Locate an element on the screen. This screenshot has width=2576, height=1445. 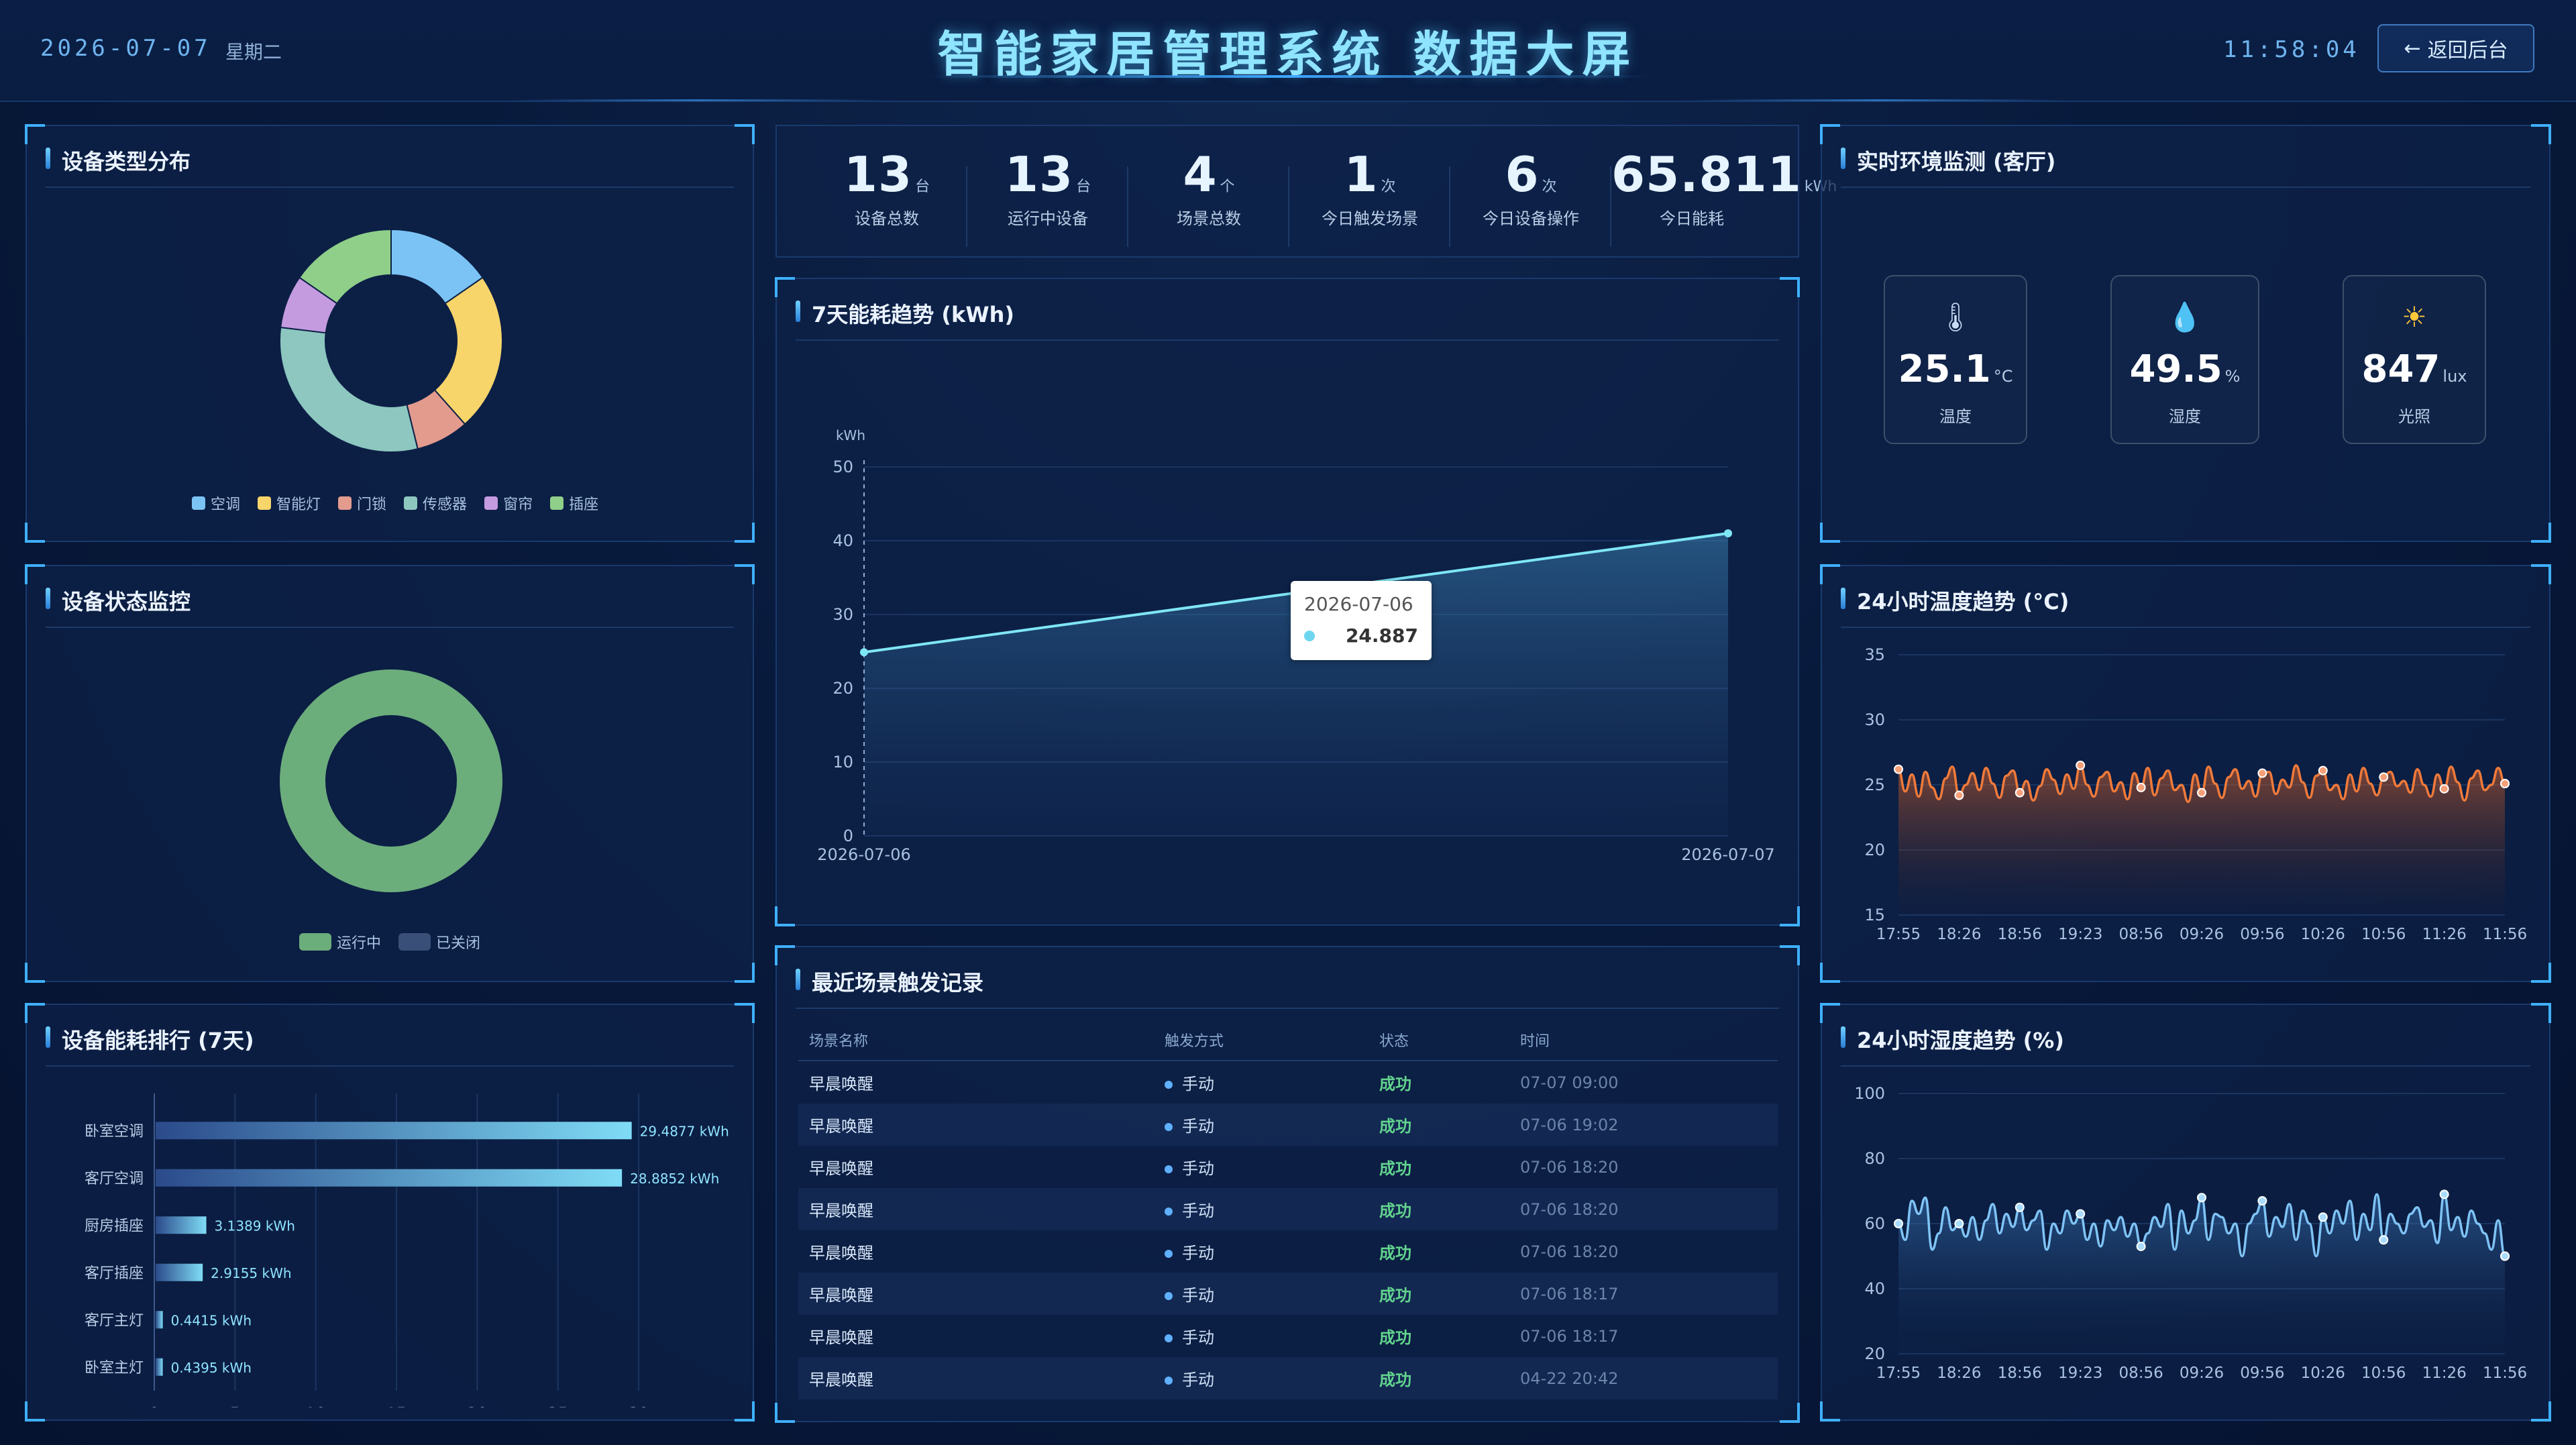
droplet-icon: 💧 is located at coordinates (2185, 317).